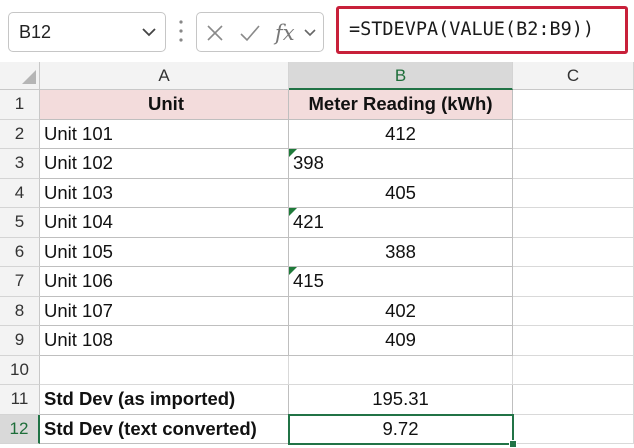 The width and height of the screenshot is (634, 448). Describe the element at coordinates (20, 252) in the screenshot. I see `row-header: 6` at that location.